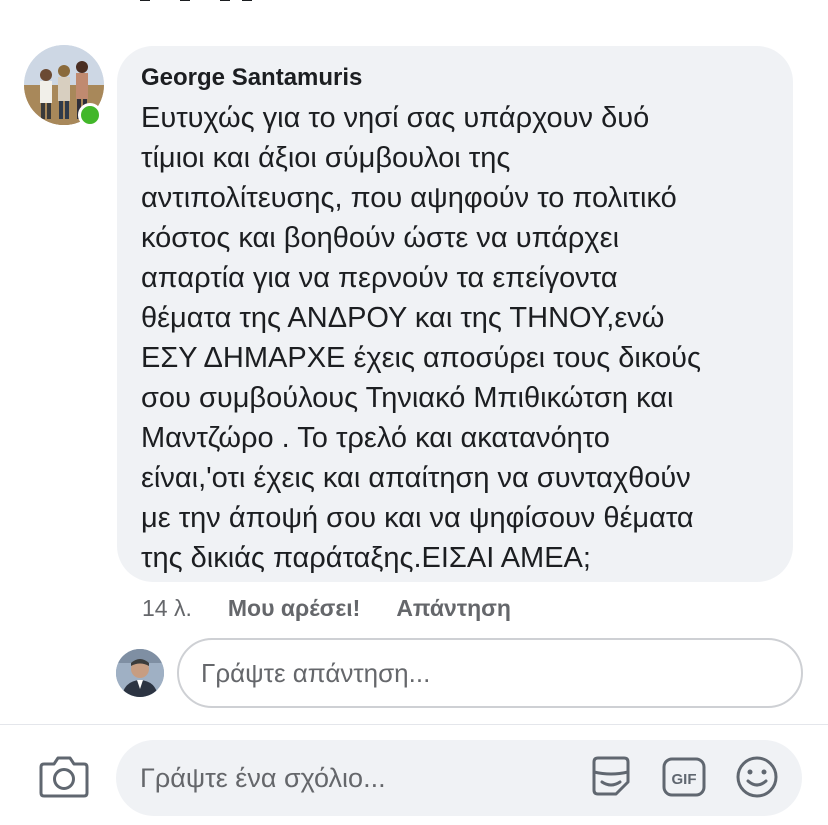 The image size is (828, 825). Describe the element at coordinates (453, 608) in the screenshot. I see `reply-button: Απάντηση` at that location.